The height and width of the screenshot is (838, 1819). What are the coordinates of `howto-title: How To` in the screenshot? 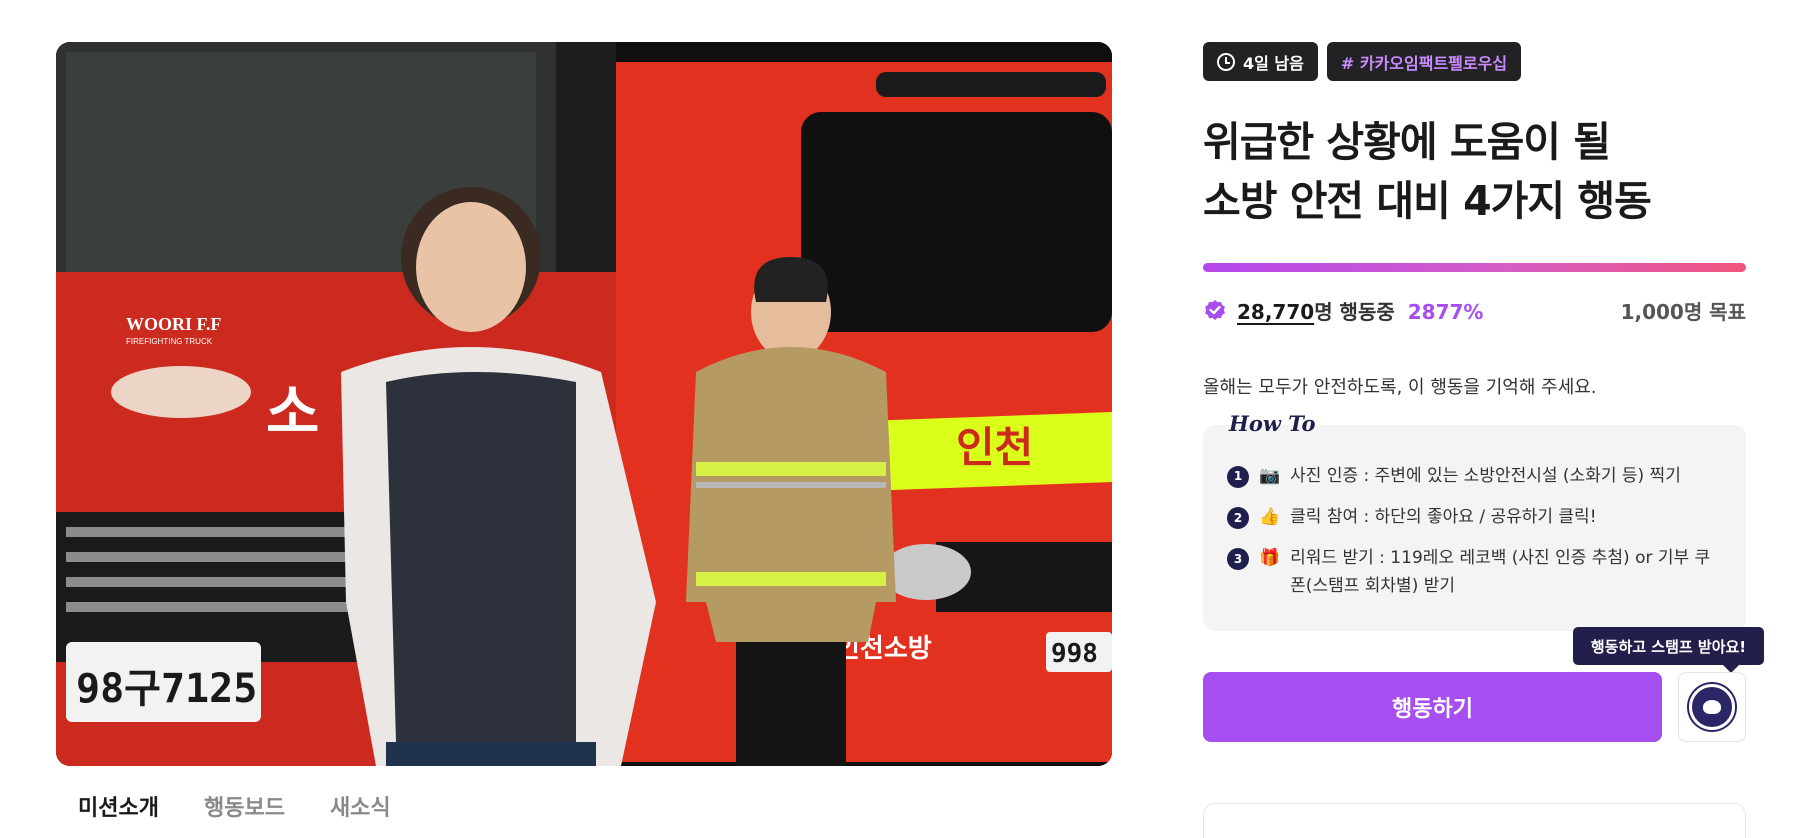 It's located at (1272, 424).